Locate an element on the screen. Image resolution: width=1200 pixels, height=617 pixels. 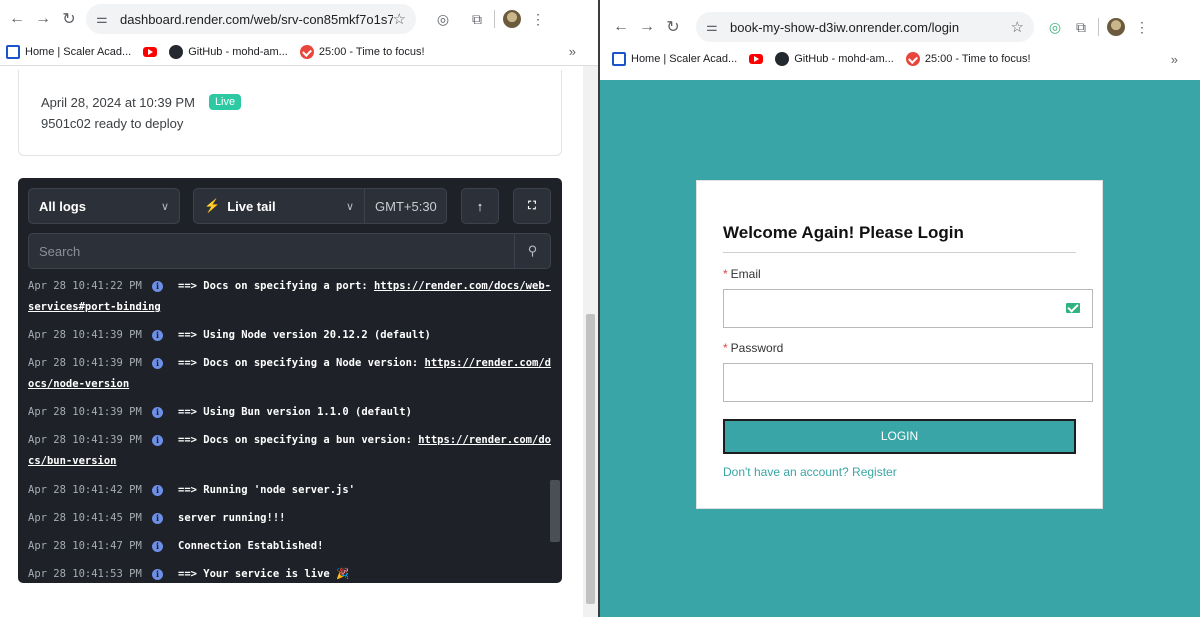
log-message: ==> Using Bun version 1.1.0 (default) is located at coordinates (295, 412).